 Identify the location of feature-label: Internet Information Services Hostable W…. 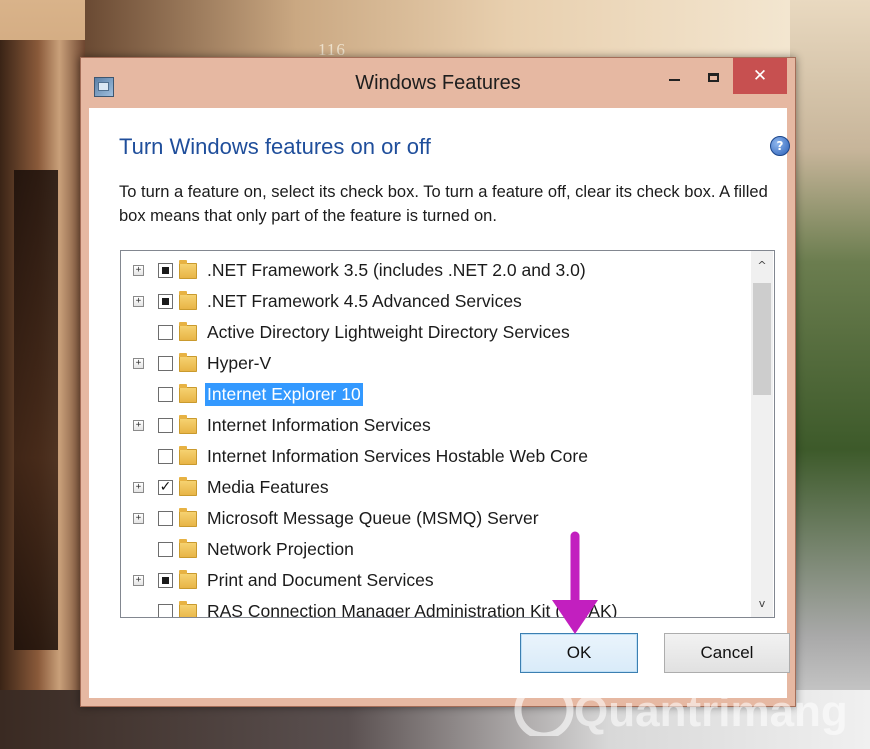
(397, 456).